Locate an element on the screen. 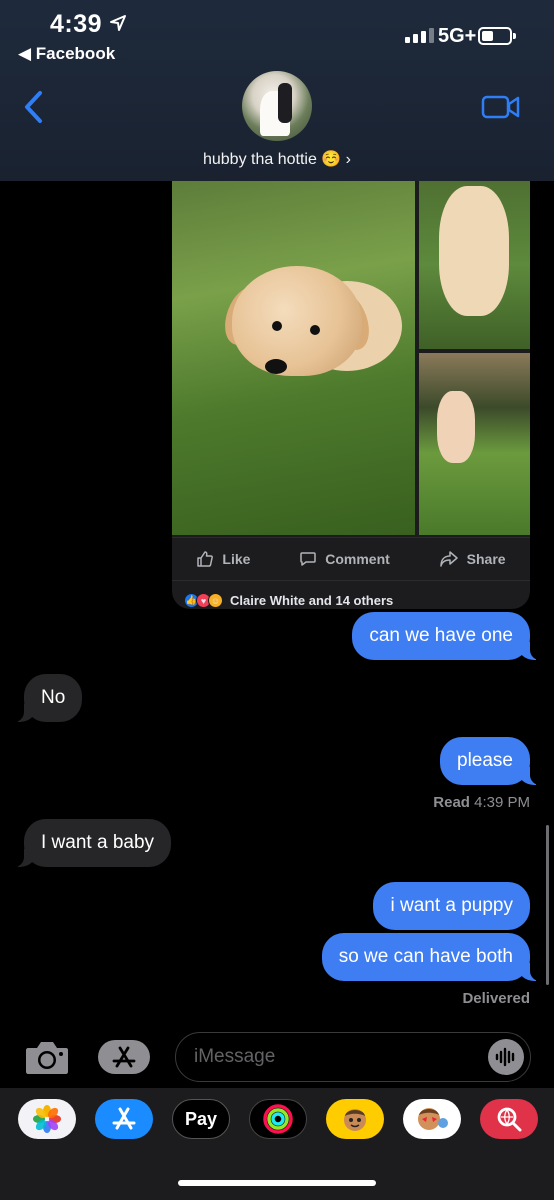  scrollbar is located at coordinates (547, 905).